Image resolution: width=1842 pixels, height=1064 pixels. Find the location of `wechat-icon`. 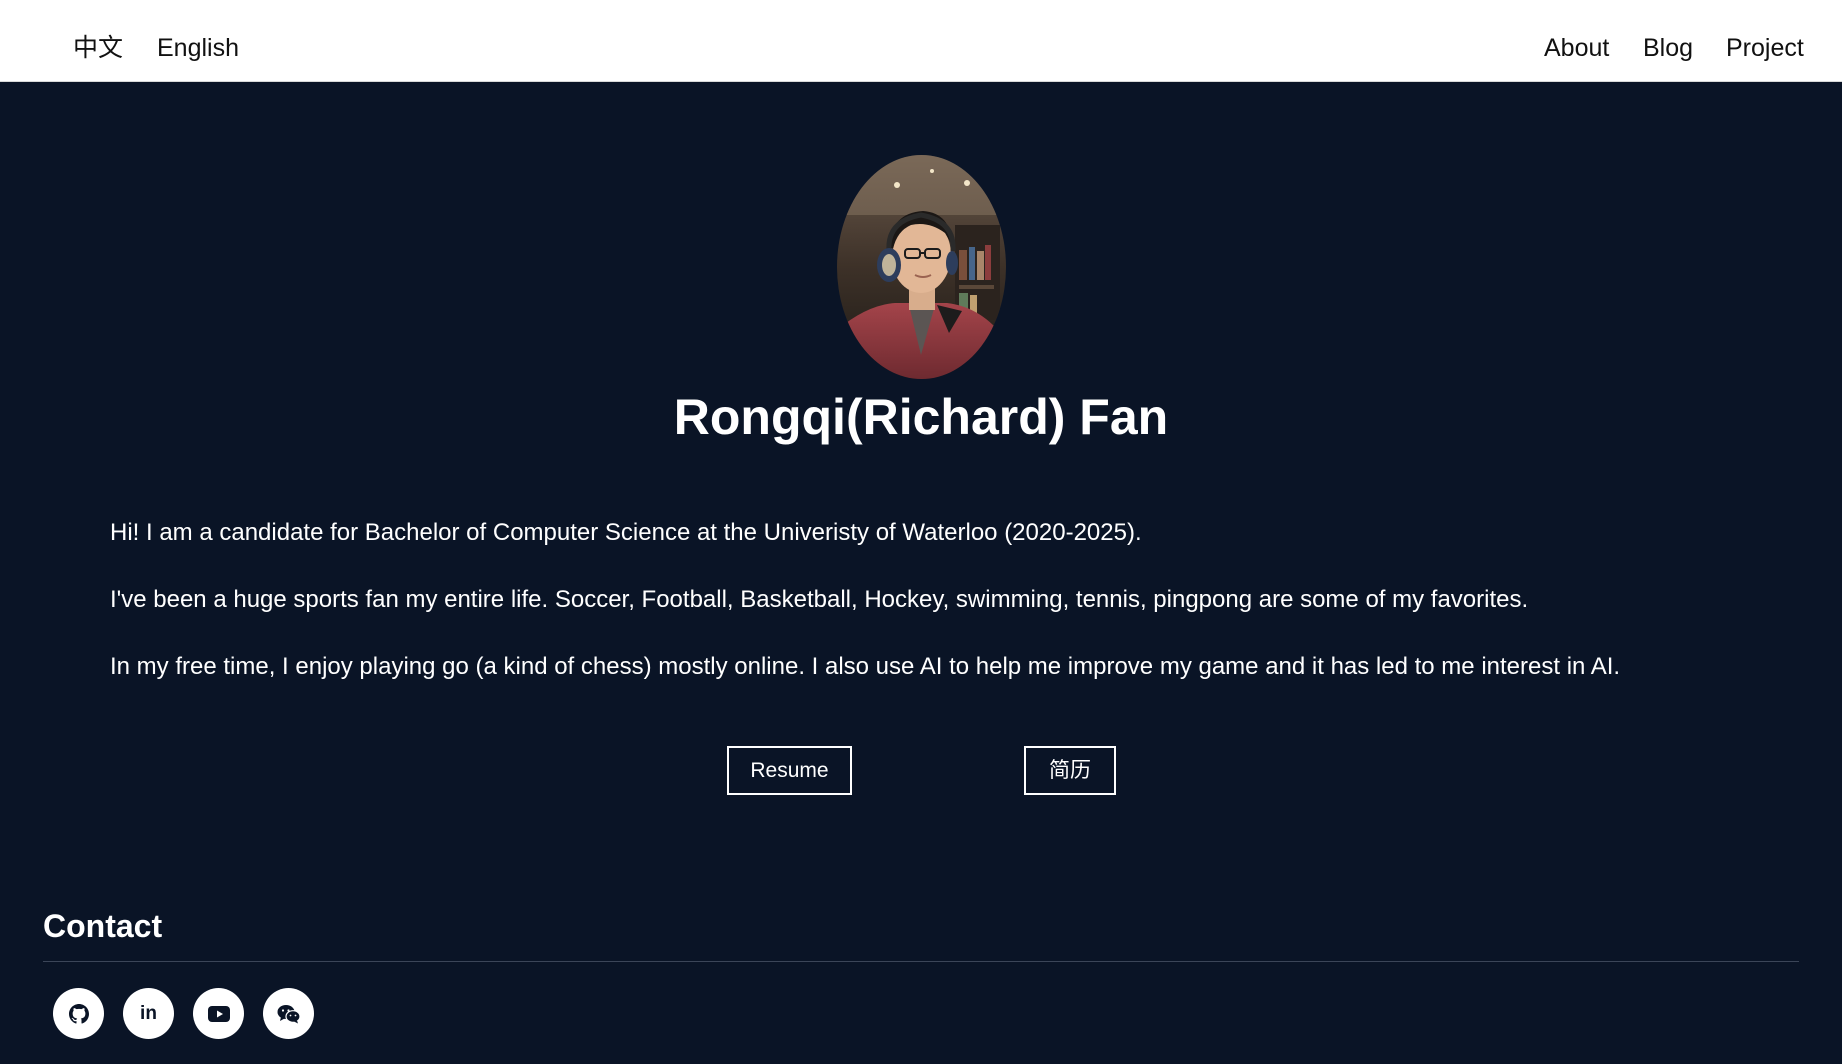

wechat-icon is located at coordinates (289, 1013).